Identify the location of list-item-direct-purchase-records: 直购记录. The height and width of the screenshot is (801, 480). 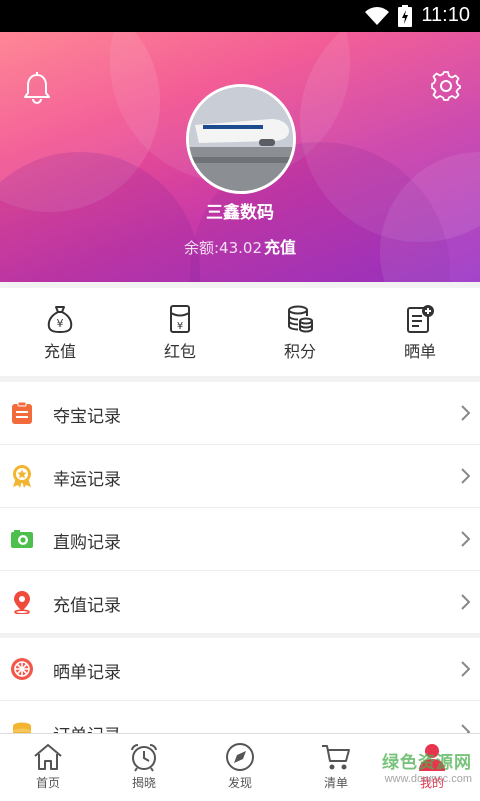
(240, 539).